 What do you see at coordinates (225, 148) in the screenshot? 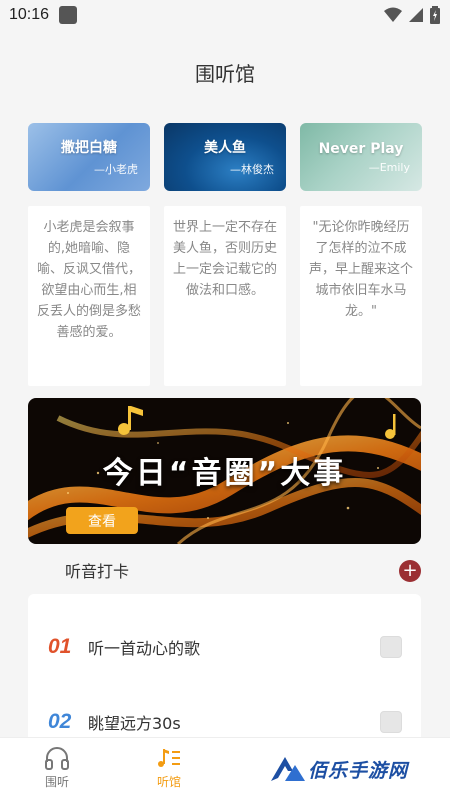
I see `card-title: 美人鱼` at bounding box center [225, 148].